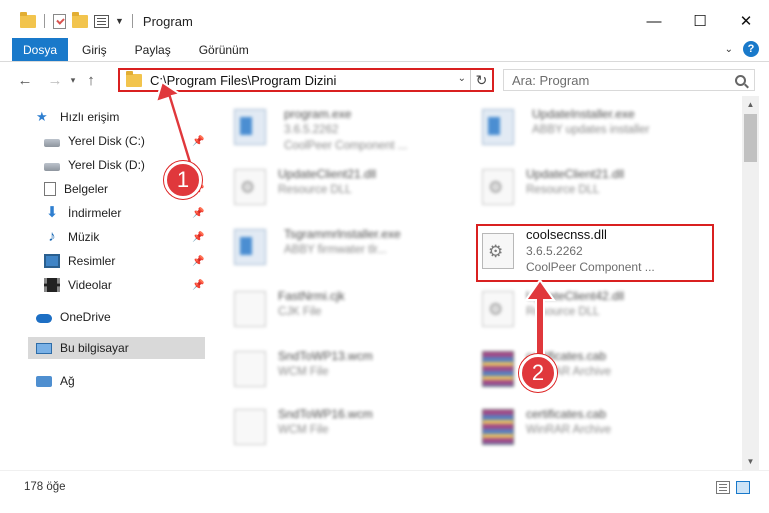 This screenshot has width=769, height=513. Describe the element at coordinates (538, 373) in the screenshot. I see `annotation-badge-2: 2` at that location.